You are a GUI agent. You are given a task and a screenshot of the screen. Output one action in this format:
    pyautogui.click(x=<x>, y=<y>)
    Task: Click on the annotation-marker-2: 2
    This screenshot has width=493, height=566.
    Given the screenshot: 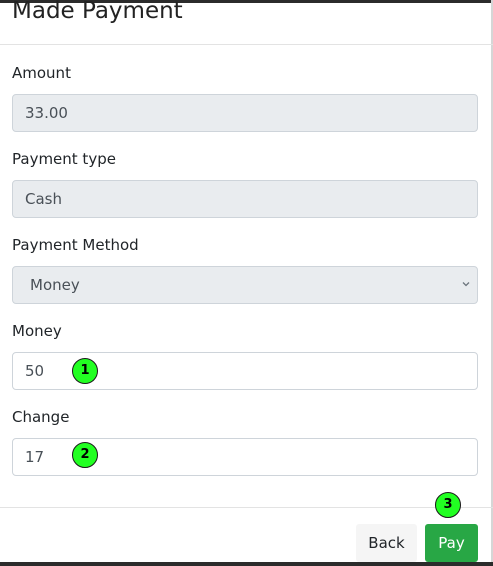 What is the action you would take?
    pyautogui.click(x=85, y=455)
    